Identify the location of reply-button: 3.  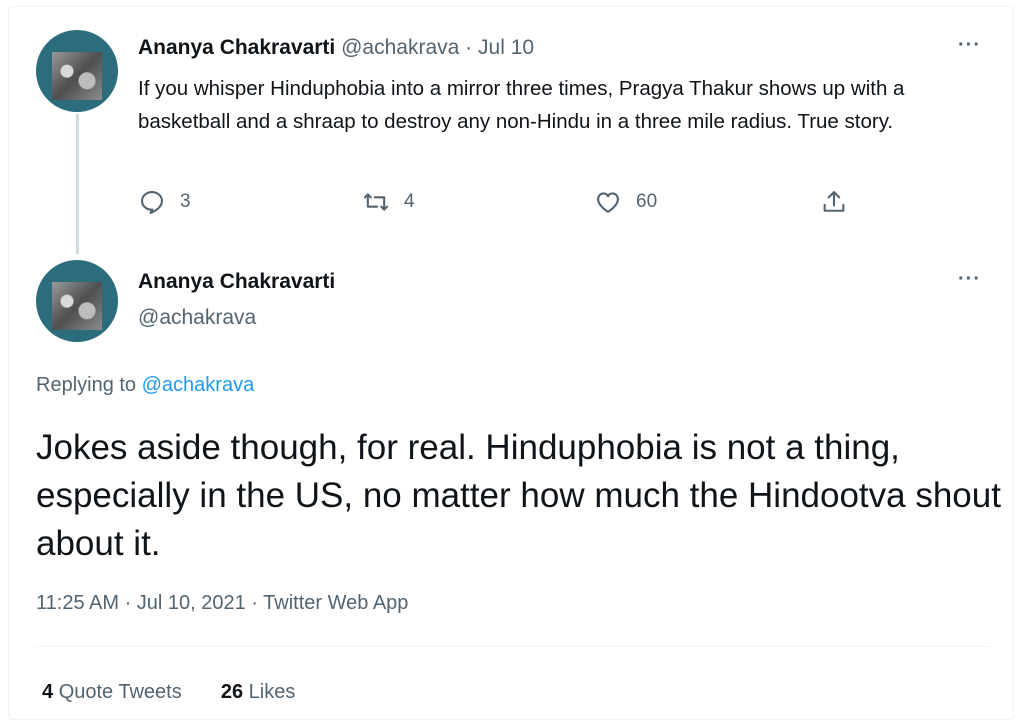
(164, 202).